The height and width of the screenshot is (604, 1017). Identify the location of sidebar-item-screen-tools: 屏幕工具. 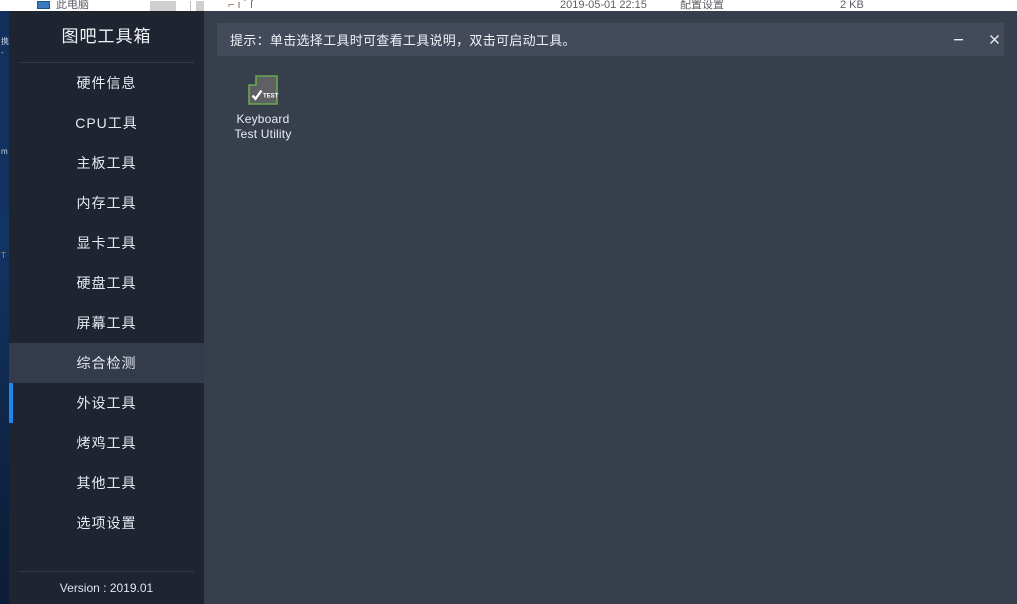
(106, 323).